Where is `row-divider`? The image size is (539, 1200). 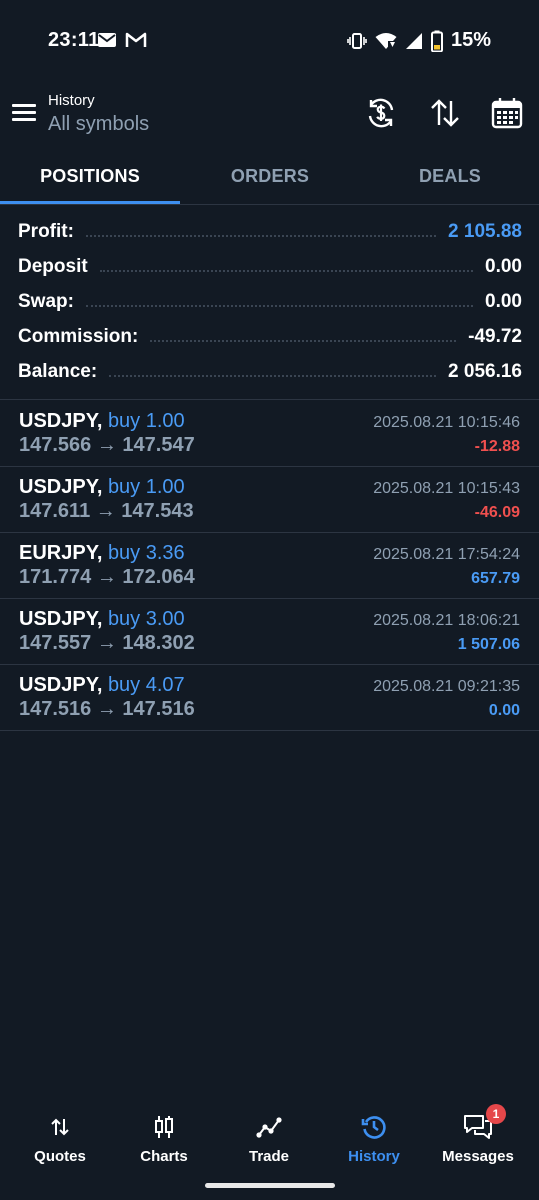
row-divider is located at coordinates (269, 730).